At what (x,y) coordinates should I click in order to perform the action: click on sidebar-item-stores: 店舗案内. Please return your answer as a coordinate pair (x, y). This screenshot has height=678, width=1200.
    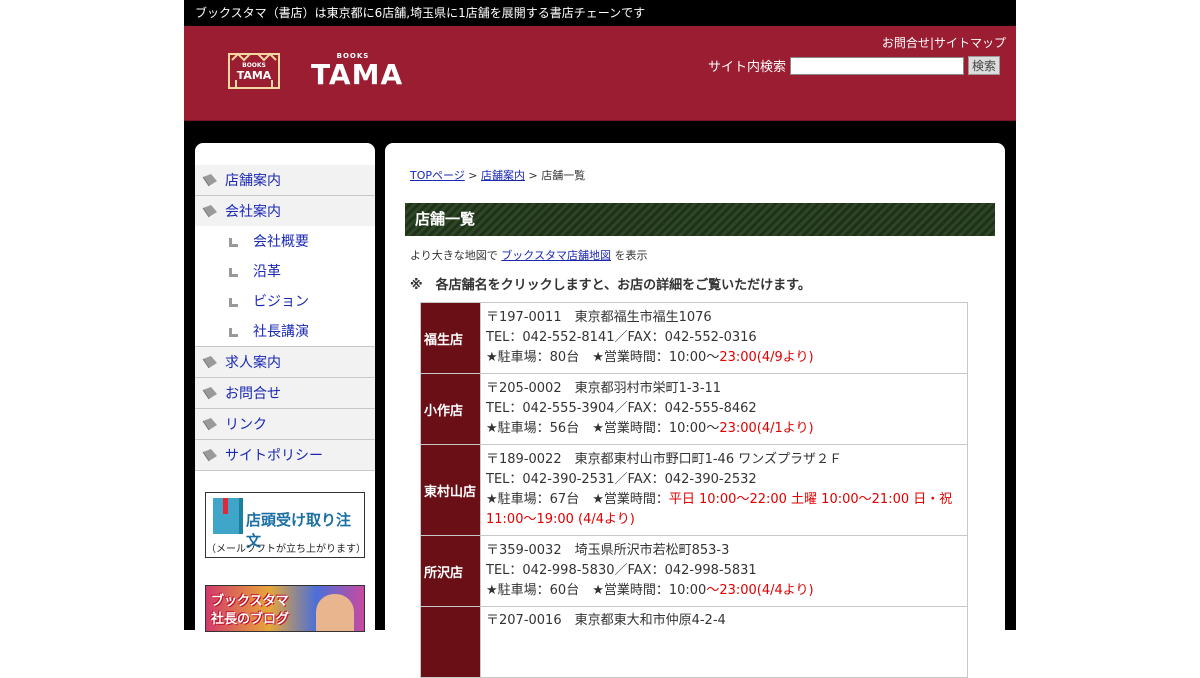
    Looking at the image, I should click on (285, 180).